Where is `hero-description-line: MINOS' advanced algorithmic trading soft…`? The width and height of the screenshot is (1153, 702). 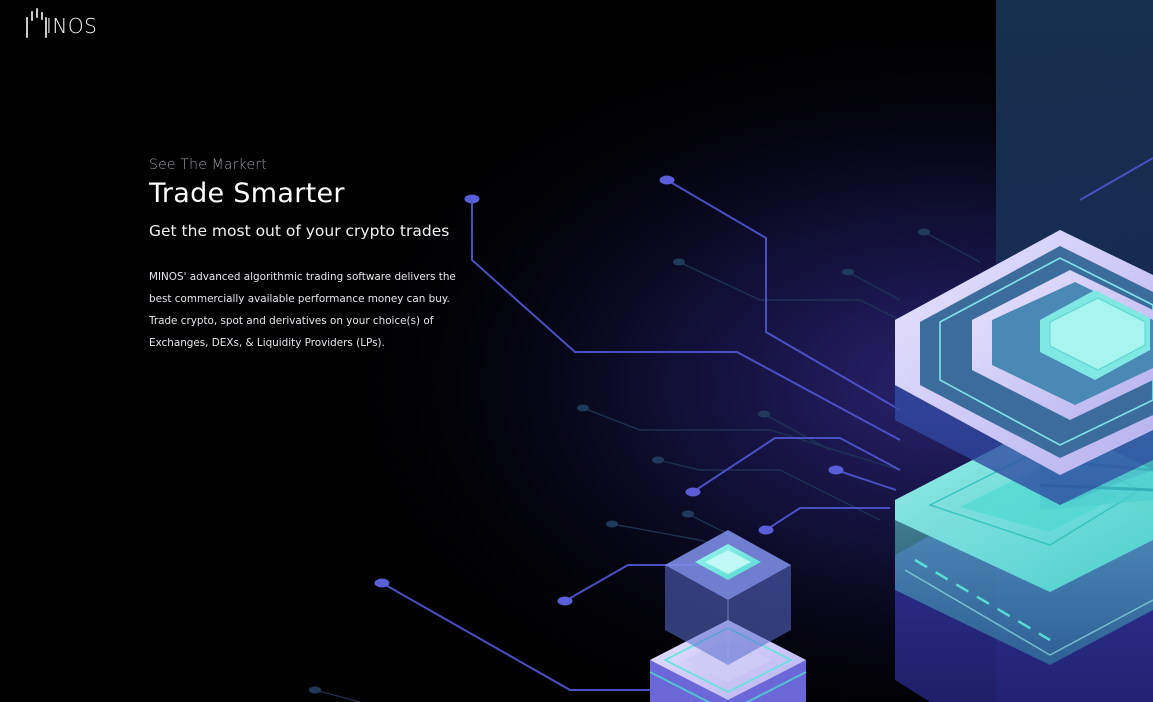
hero-description-line: MINOS' advanced algorithmic trading soft… is located at coordinates (302, 277).